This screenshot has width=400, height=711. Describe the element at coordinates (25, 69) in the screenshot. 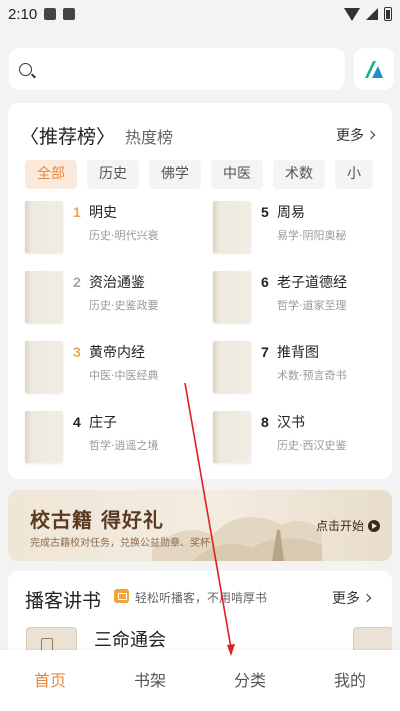

I see `search-icon` at that location.